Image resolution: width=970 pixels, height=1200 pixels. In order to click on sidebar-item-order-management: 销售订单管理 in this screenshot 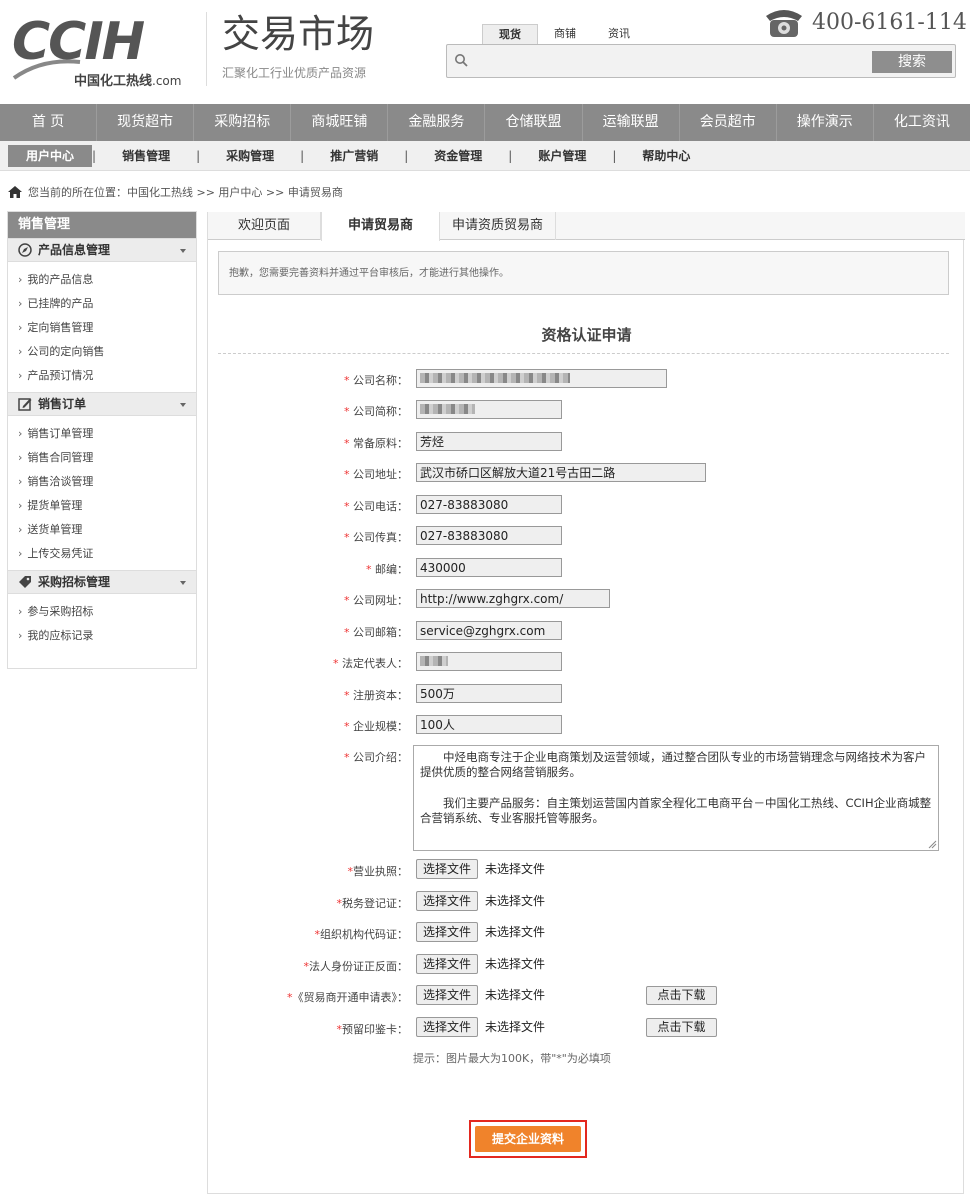, I will do `click(102, 434)`.